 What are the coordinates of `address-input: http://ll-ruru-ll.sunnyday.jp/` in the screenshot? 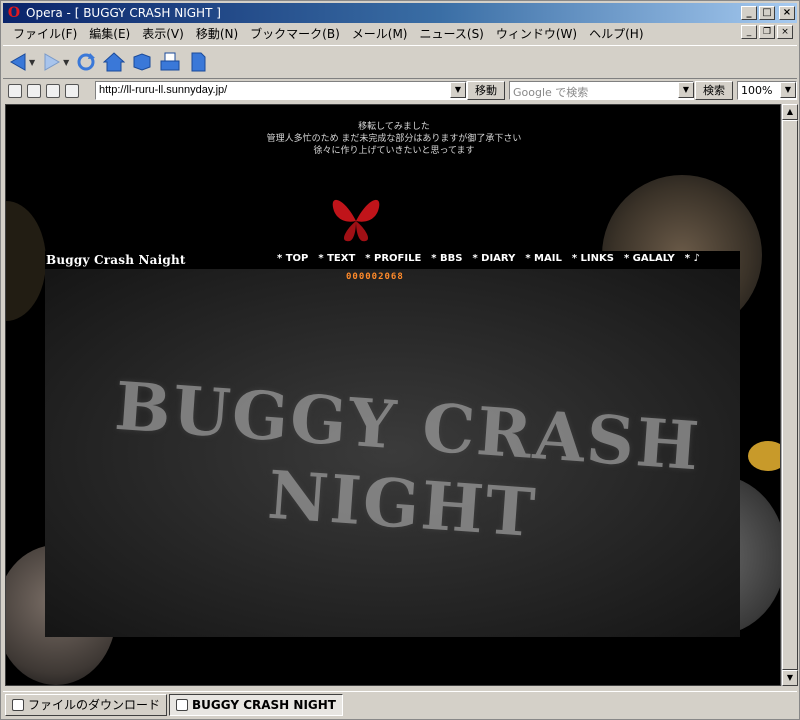 It's located at (281, 90).